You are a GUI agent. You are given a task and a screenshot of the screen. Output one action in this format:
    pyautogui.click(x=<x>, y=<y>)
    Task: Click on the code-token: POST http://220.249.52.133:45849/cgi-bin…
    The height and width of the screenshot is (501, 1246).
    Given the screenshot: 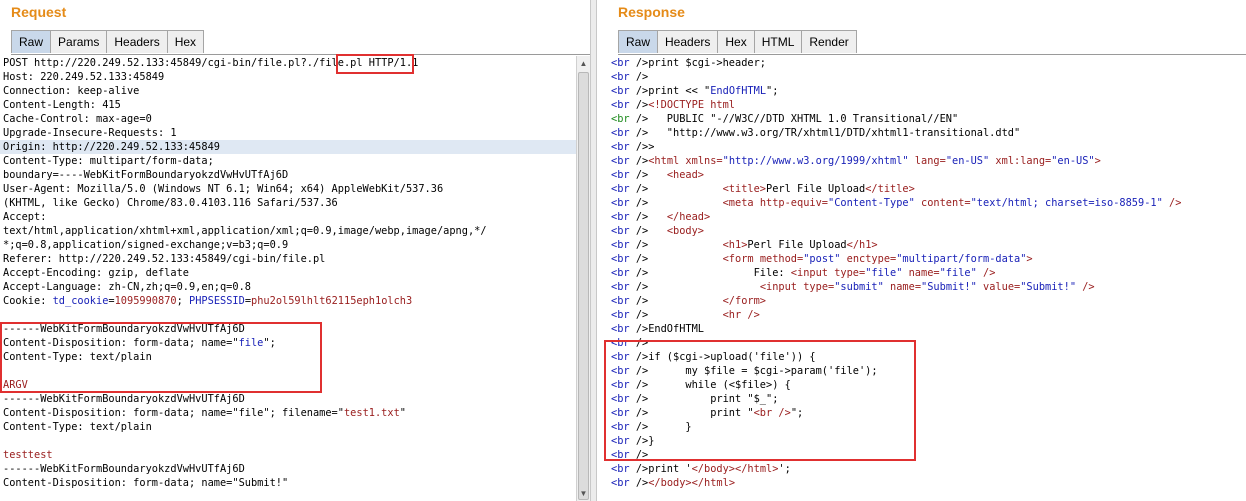 What is the action you would take?
    pyautogui.click(x=211, y=63)
    